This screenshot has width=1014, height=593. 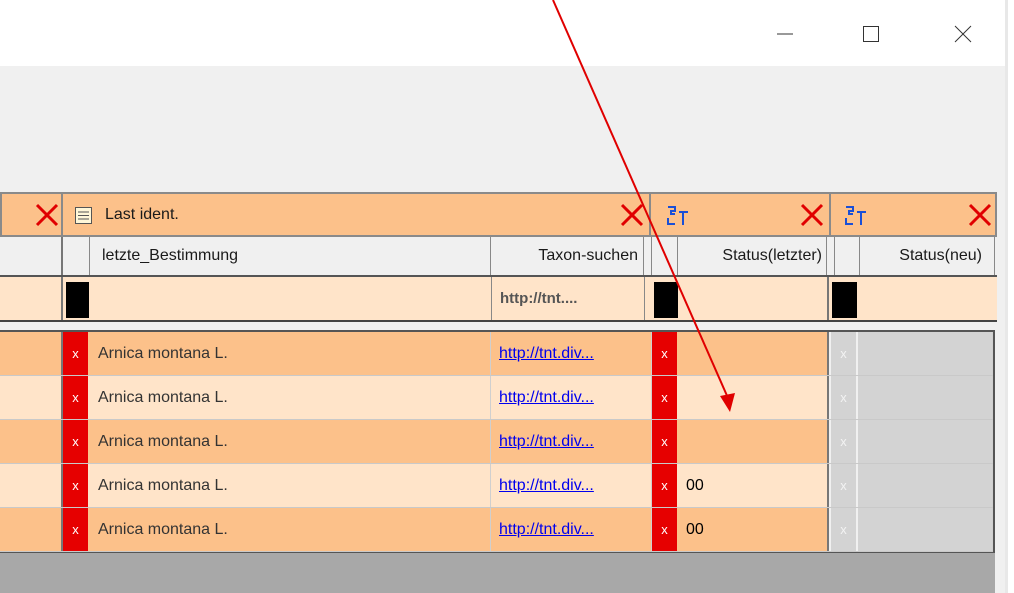 What do you see at coordinates (643, 206) in the screenshot?
I see `annotation-arrow-icon` at bounding box center [643, 206].